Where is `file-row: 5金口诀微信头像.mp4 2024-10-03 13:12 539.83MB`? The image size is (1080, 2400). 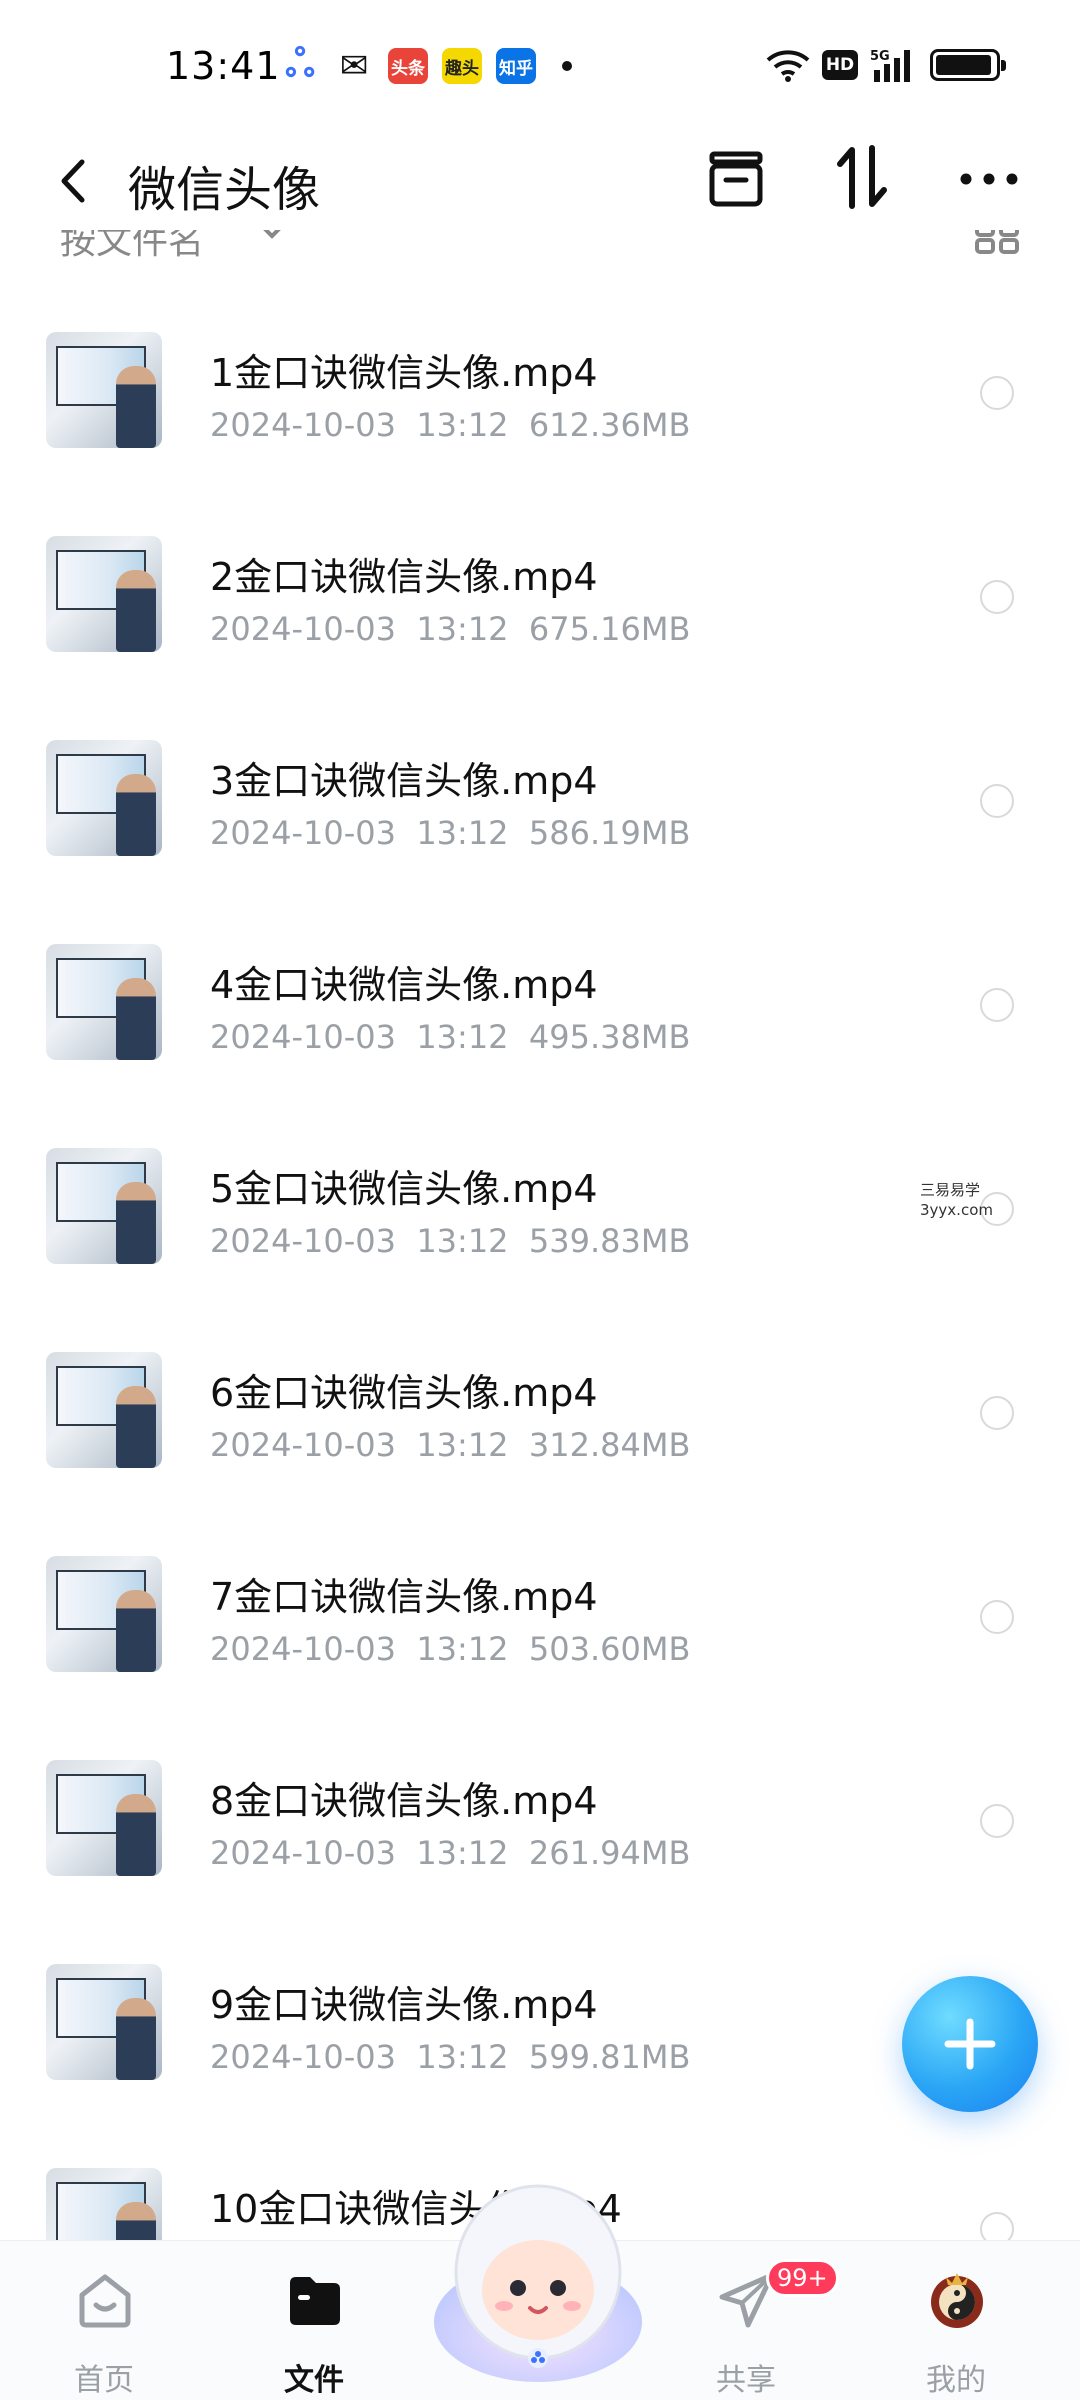
file-row: 5金口诀微信头像.mp4 2024-10-03 13:12 539.83MB is located at coordinates (540, 1188).